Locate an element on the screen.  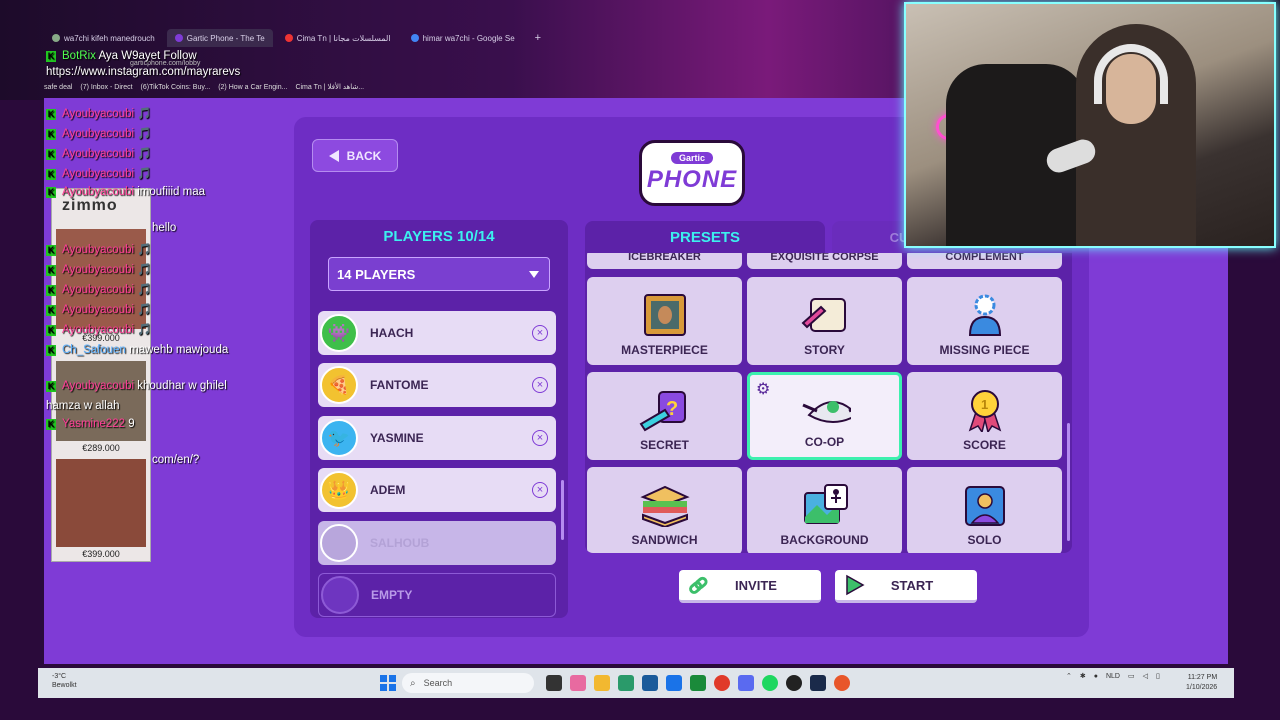
new-tab-button: + is located at coordinates (538, 38).